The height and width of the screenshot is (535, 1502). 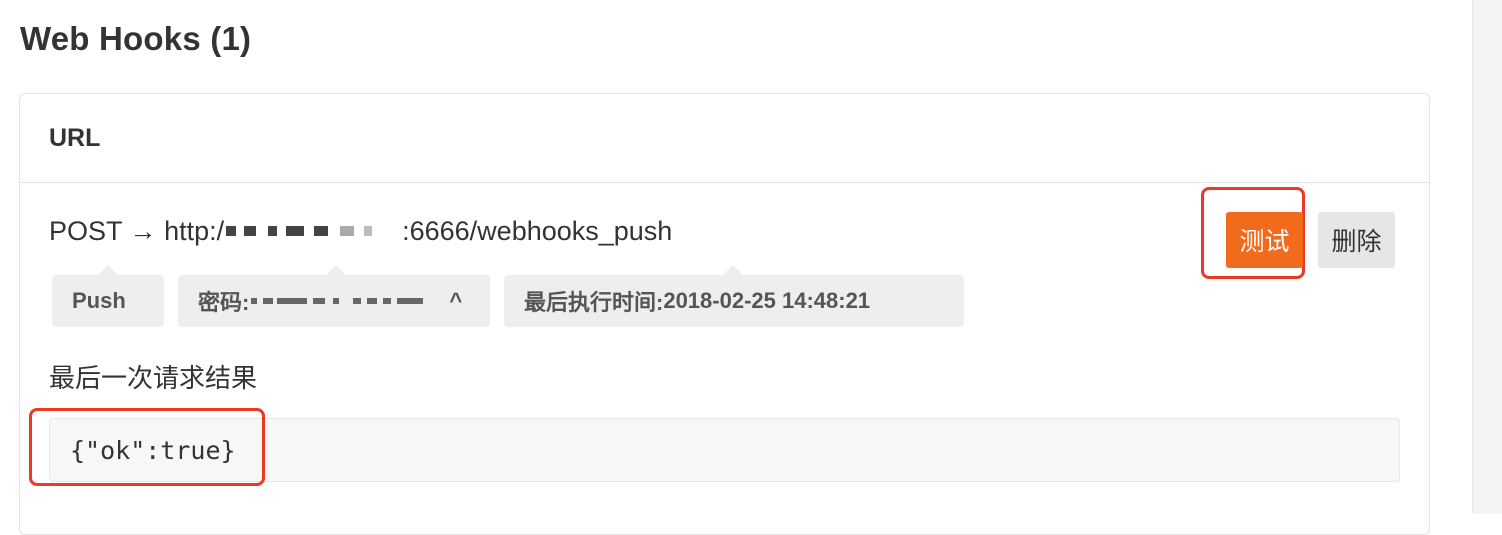 I want to click on last-run-tag: 最后执行时间: 2018-02-25 14:48:21, so click(x=734, y=296).